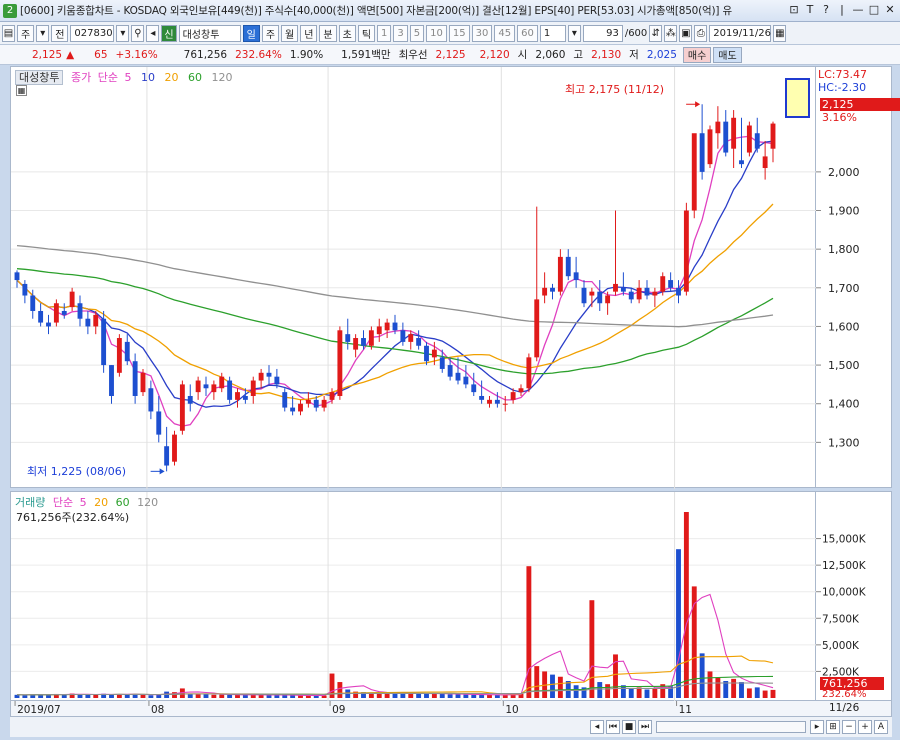 This screenshot has width=900, height=740. What do you see at coordinates (797, 98) in the screenshot?
I see `highlight-box` at bounding box center [797, 98].